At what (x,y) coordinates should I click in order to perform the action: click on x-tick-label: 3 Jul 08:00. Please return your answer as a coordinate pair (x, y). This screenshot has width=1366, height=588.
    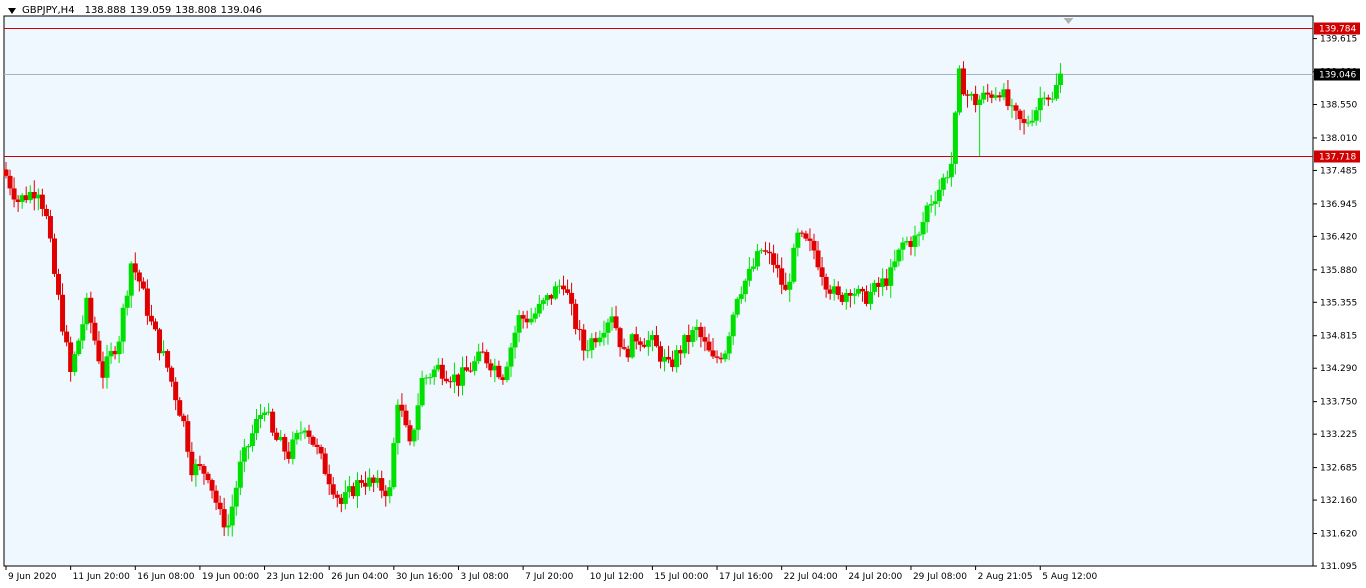
    Looking at the image, I should click on (484, 577).